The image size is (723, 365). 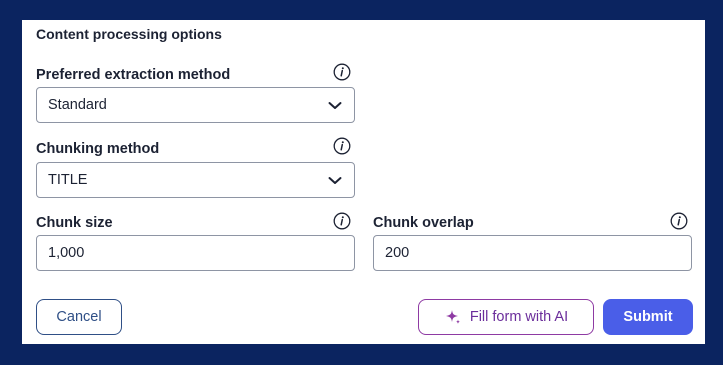 What do you see at coordinates (129, 34) in the screenshot?
I see `section-title: Content processing options` at bounding box center [129, 34].